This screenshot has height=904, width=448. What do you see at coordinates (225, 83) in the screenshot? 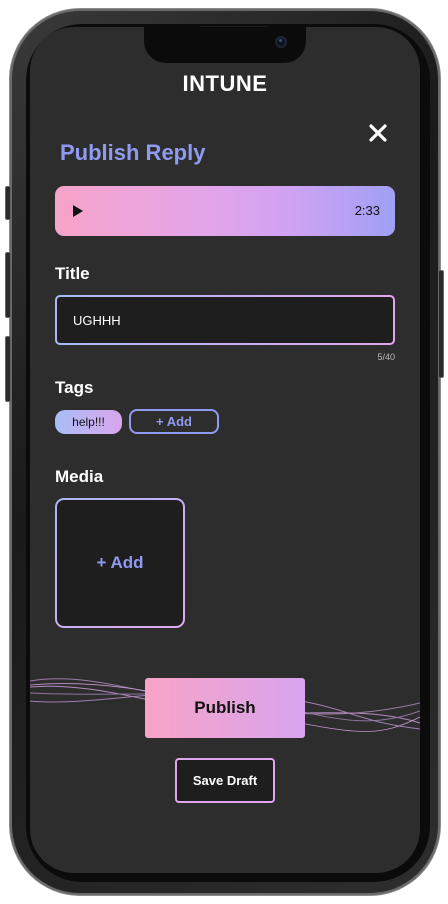
I see `app-title: INTUNE` at bounding box center [225, 83].